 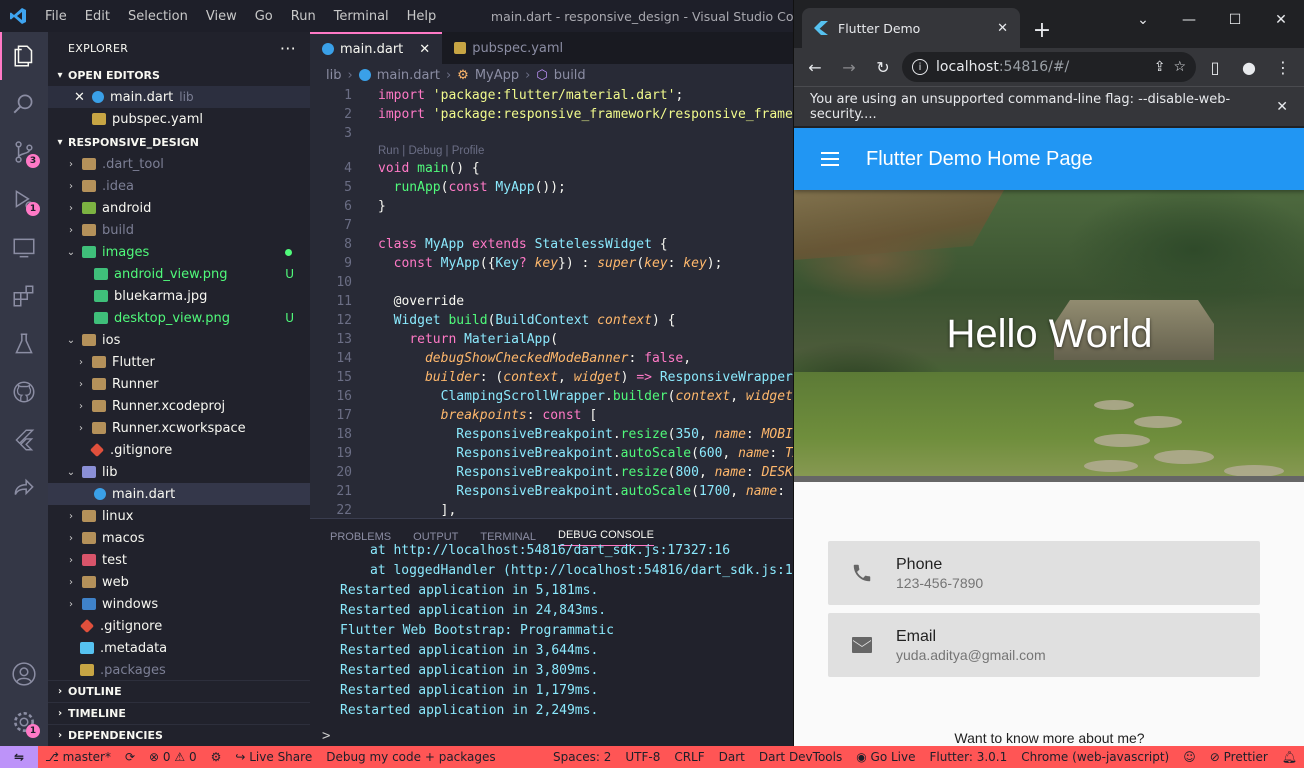 I want to click on close-icon: ✕, so click(x=81, y=97).